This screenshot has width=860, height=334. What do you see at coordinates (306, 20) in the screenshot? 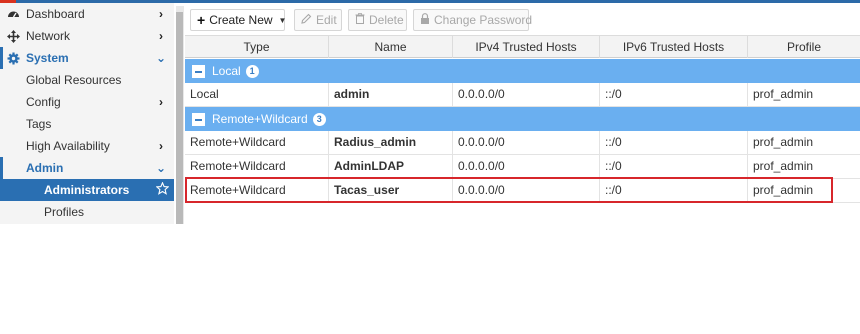
I see `pencil-icon` at bounding box center [306, 20].